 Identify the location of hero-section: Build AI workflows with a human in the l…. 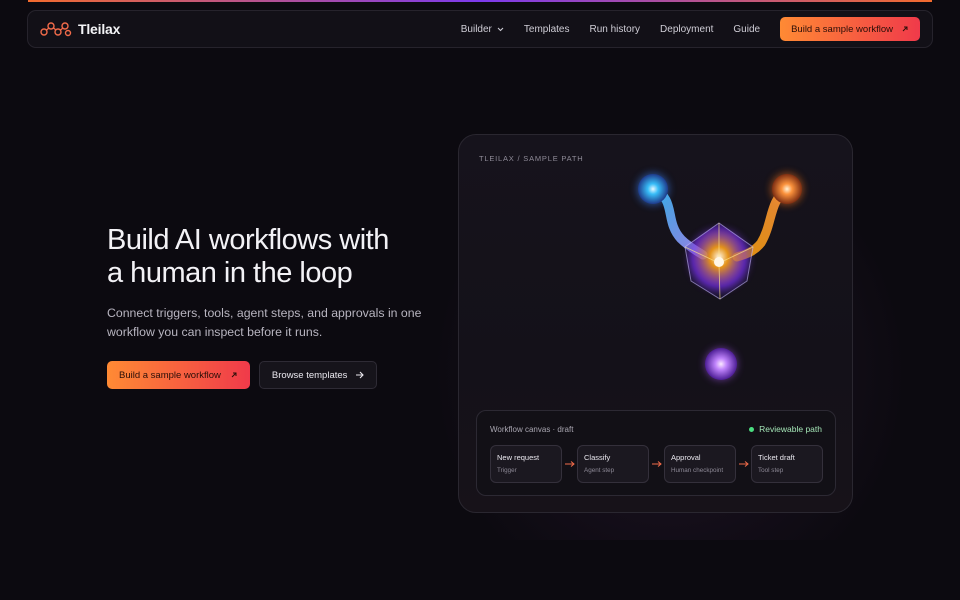
(272, 306).